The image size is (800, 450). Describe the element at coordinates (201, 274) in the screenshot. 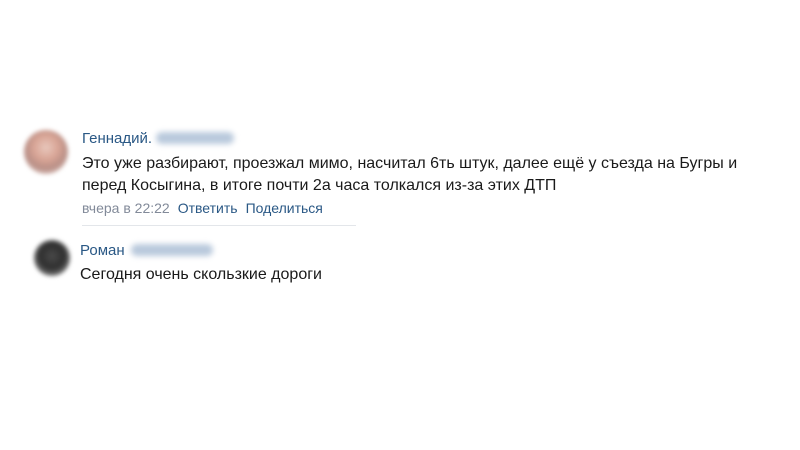

I see `comment-text-line: Сегодня очень скользкие дороги` at that location.